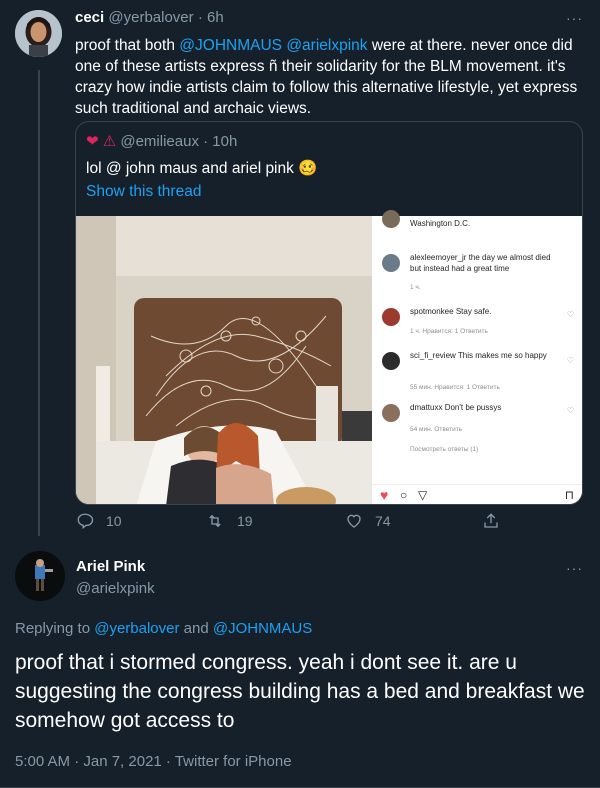  What do you see at coordinates (432, 311) in the screenshot?
I see `ig-comment-2-user: spotmonkee` at bounding box center [432, 311].